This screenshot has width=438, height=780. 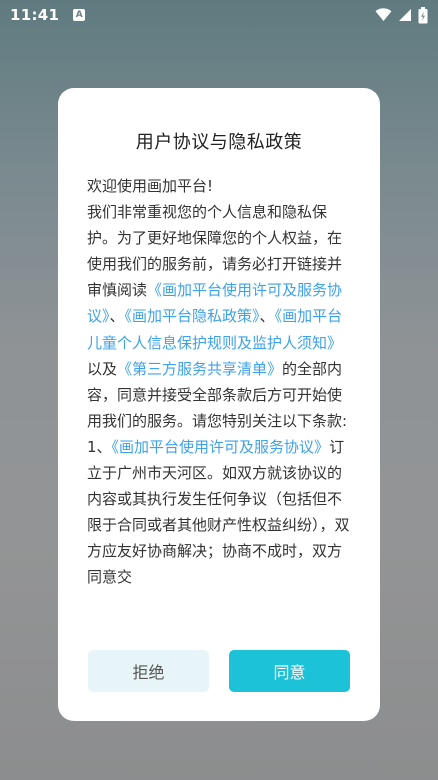 What do you see at coordinates (423, 14) in the screenshot?
I see `battery-icon` at bounding box center [423, 14].